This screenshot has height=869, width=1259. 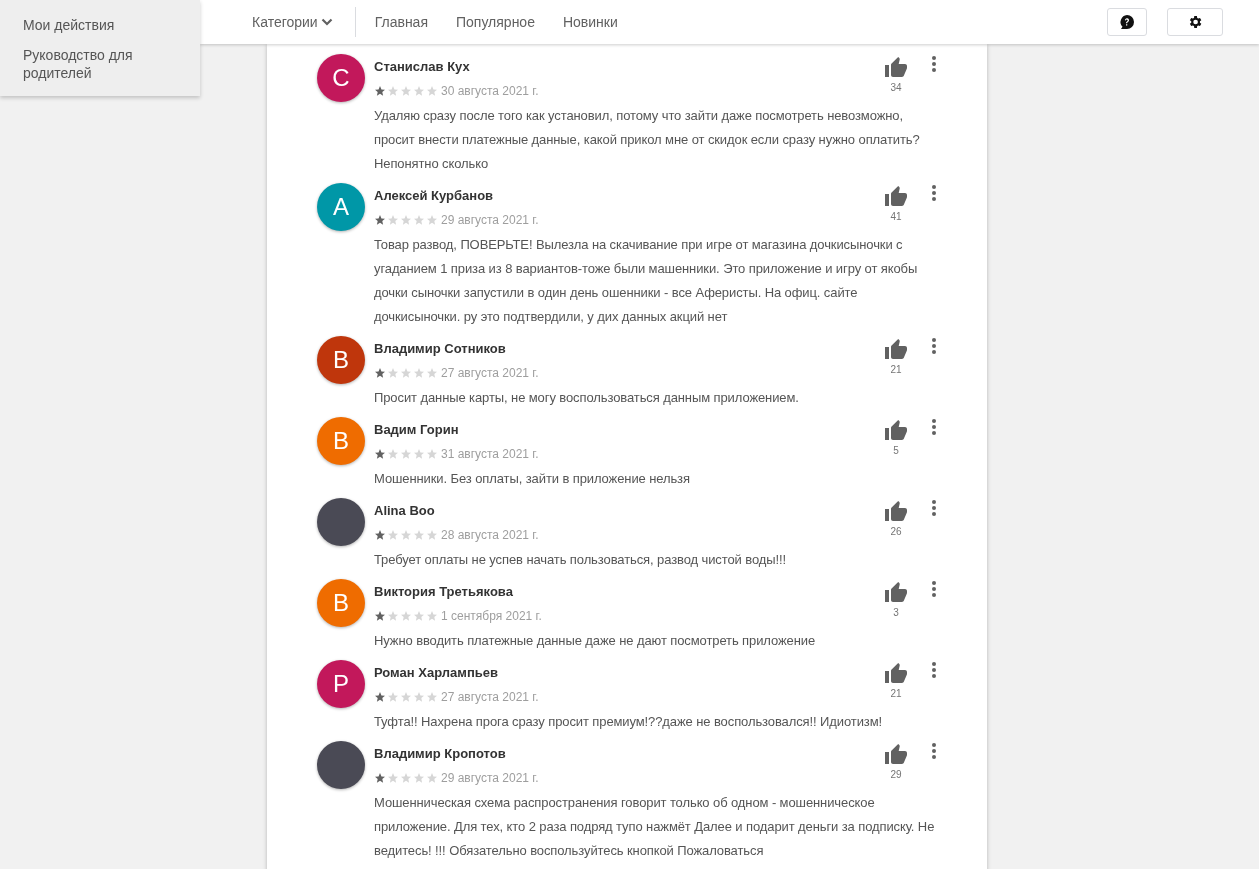 I want to click on author-name: Станислав Кух, so click(x=422, y=67).